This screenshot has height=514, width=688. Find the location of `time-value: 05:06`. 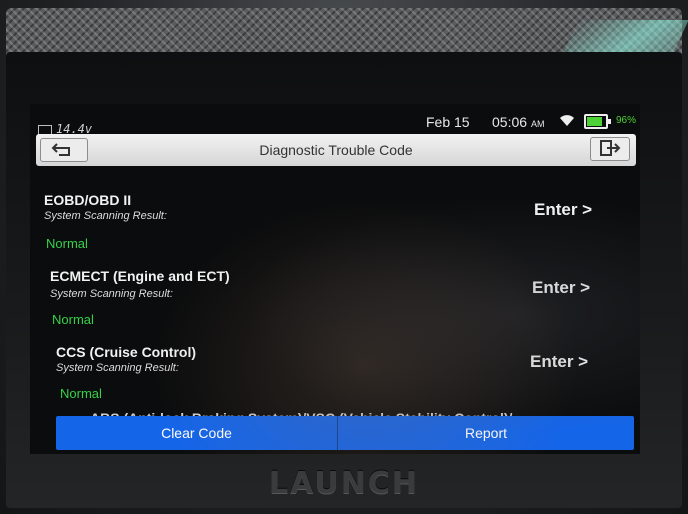

time-value: 05:06 is located at coordinates (510, 122).